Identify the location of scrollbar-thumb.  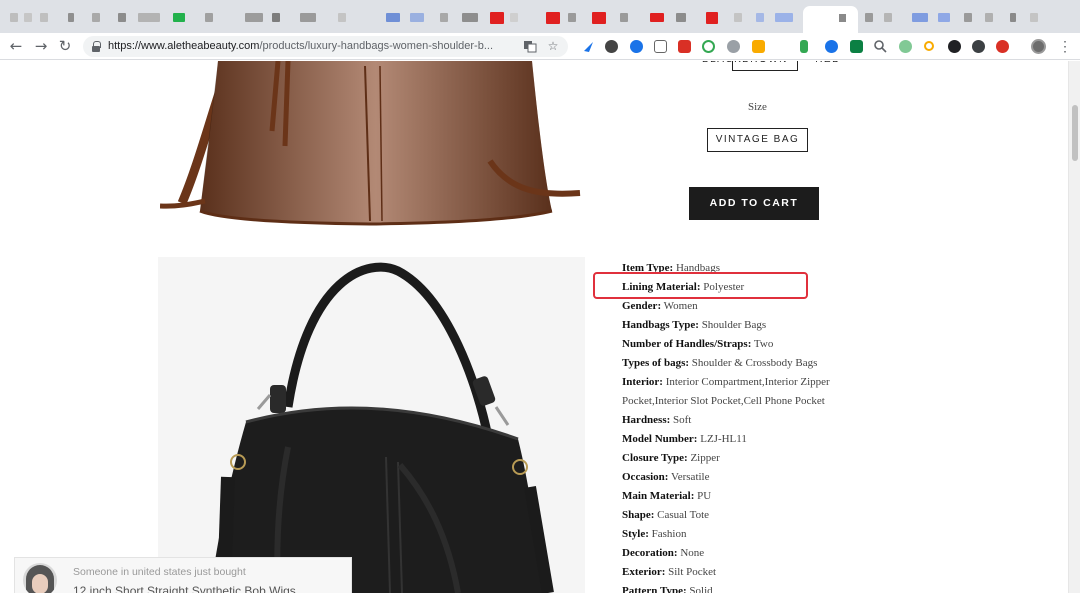
(1075, 133).